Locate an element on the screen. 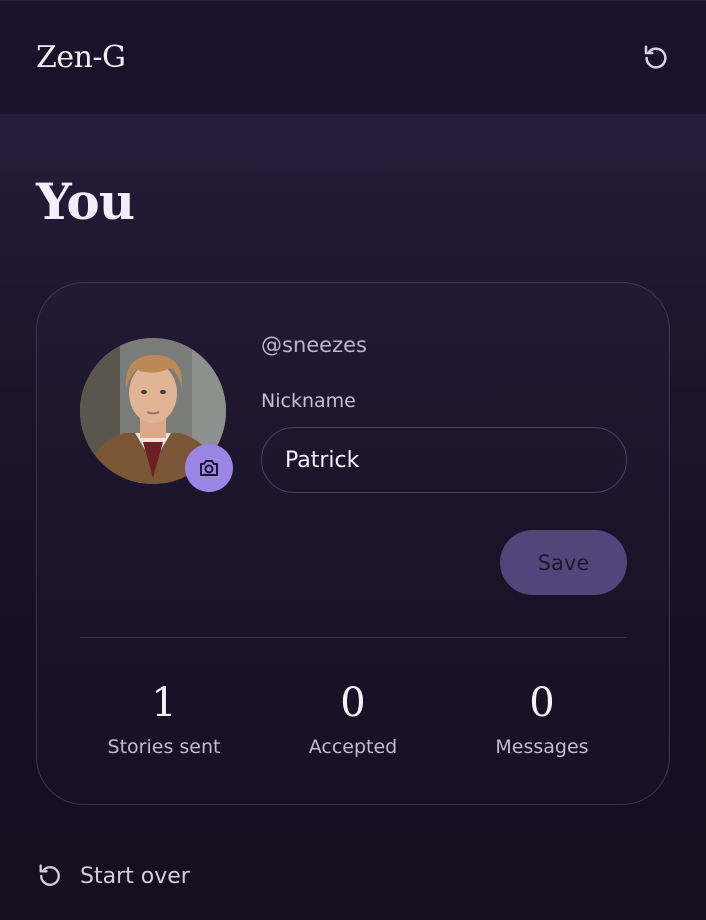  brand-logo: Zen-G is located at coordinates (81, 57).